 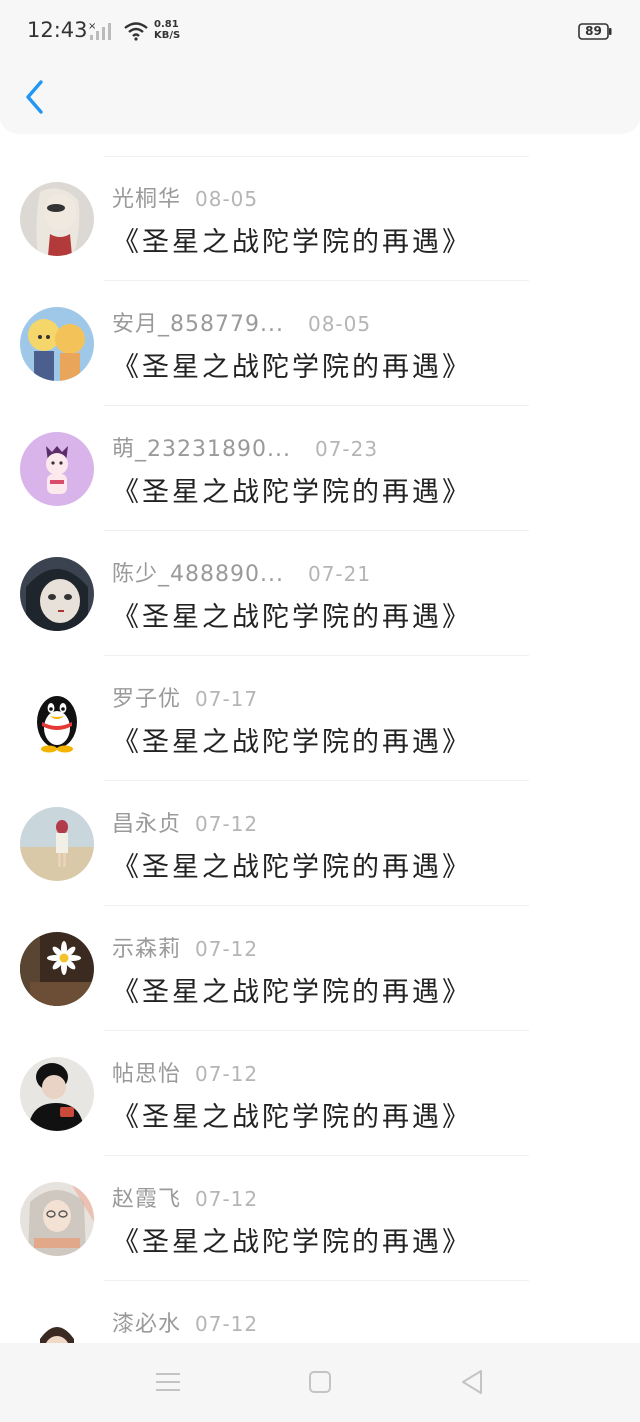 What do you see at coordinates (320, 843) in the screenshot?
I see `list-item: 昌永贞 07-12 《圣星之战陀学院的再遇》` at bounding box center [320, 843].